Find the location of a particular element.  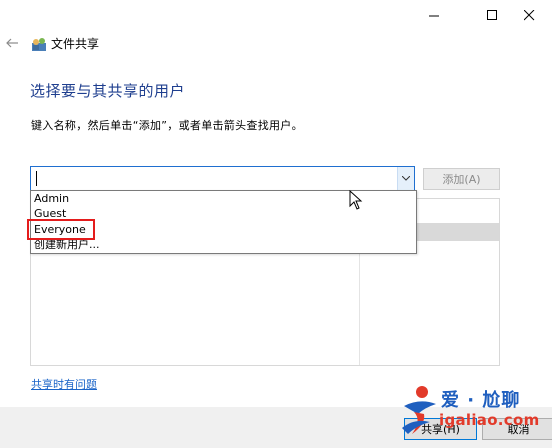

dropdown-option-admin: Admin is located at coordinates (51, 199).